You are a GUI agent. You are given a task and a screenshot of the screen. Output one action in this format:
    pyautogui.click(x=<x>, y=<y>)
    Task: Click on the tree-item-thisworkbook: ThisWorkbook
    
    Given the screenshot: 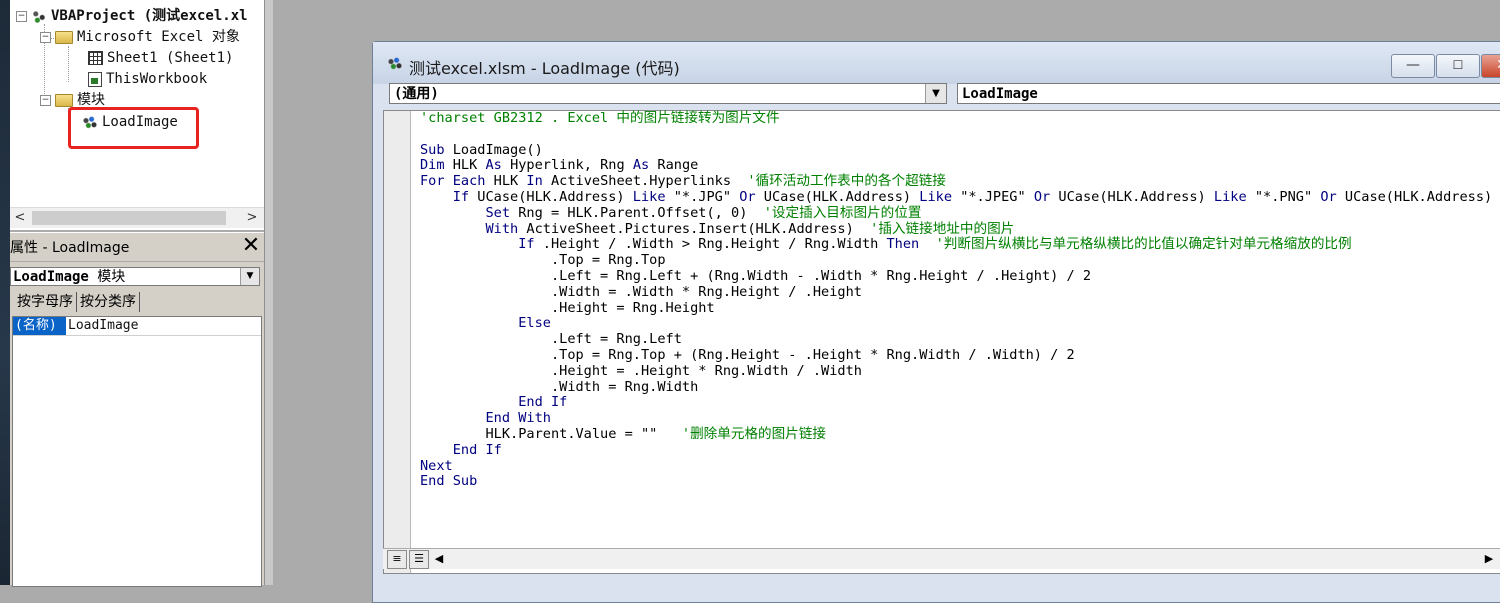 What is the action you would take?
    pyautogui.click(x=147, y=79)
    